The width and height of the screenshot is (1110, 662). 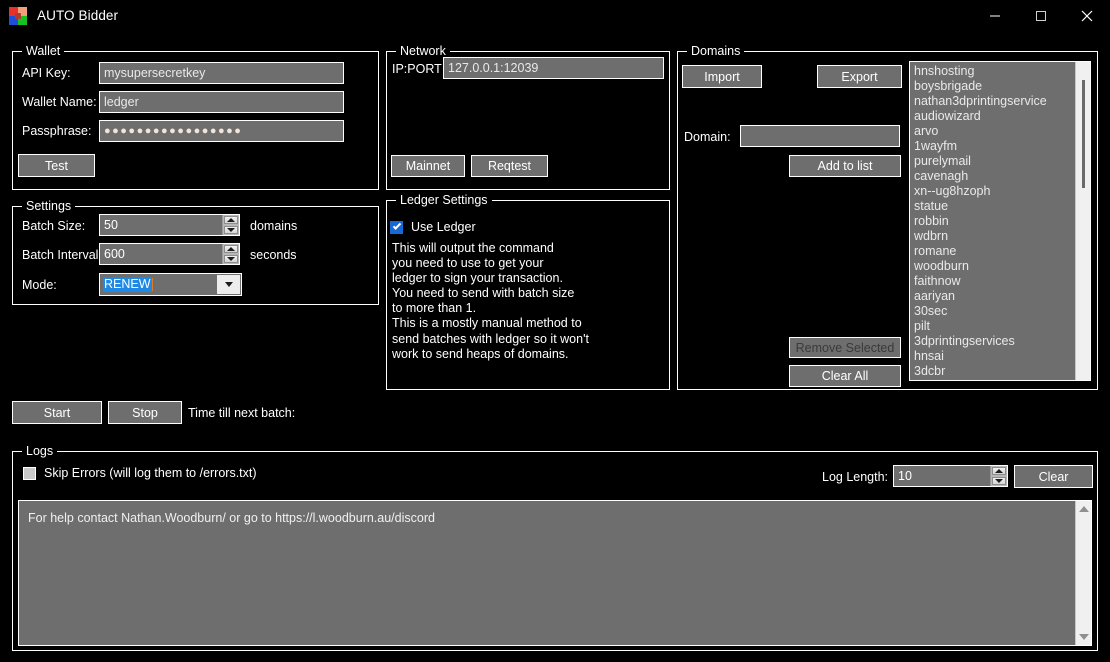 I want to click on batch-size-decrement-icon, so click(x=231, y=230).